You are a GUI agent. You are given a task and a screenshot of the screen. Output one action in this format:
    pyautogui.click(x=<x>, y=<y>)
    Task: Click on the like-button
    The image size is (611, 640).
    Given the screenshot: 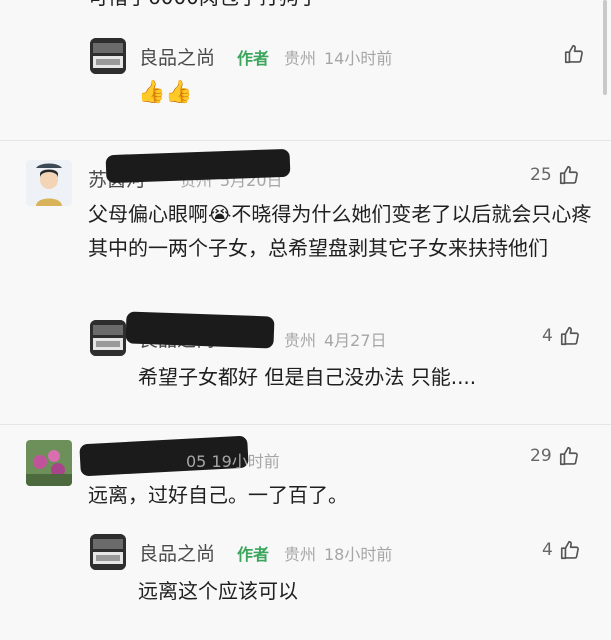 What is the action you would take?
    pyautogui.click(x=574, y=54)
    